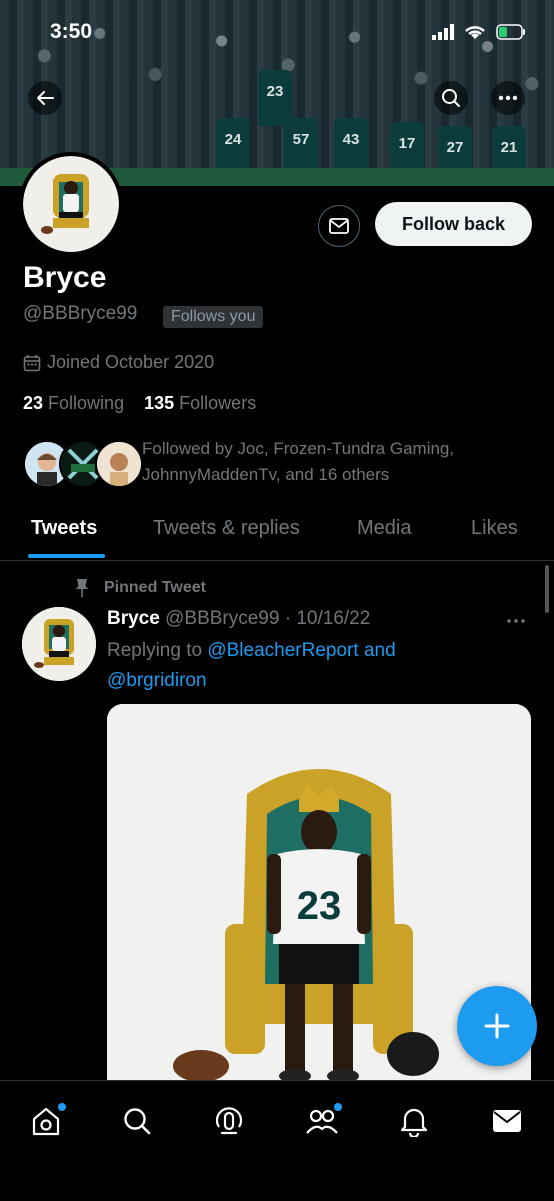 This screenshot has height=1201, width=554. Describe the element at coordinates (157, 680) in the screenshot. I see `mention-brgridiron: @brgridiron` at that location.